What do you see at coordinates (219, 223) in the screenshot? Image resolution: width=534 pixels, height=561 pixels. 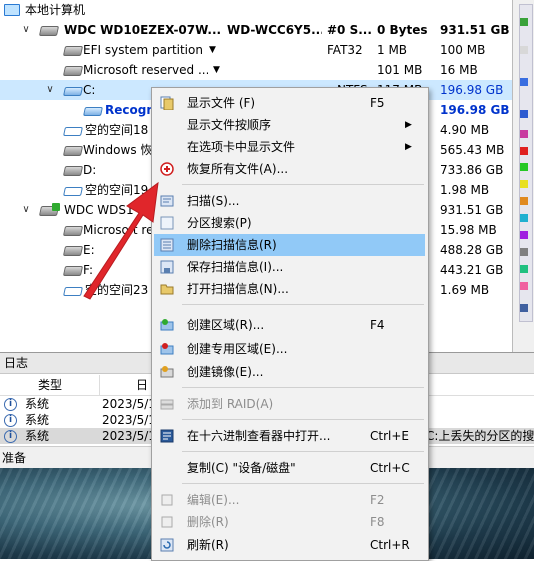 I see `menu-label: 分区搜索(P)` at bounding box center [219, 223].